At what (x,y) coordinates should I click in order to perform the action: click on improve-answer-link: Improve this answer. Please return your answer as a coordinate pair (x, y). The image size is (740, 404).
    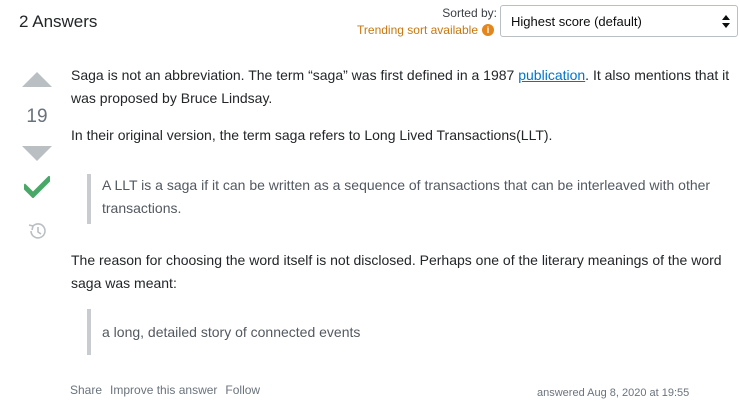
    Looking at the image, I should click on (163, 390).